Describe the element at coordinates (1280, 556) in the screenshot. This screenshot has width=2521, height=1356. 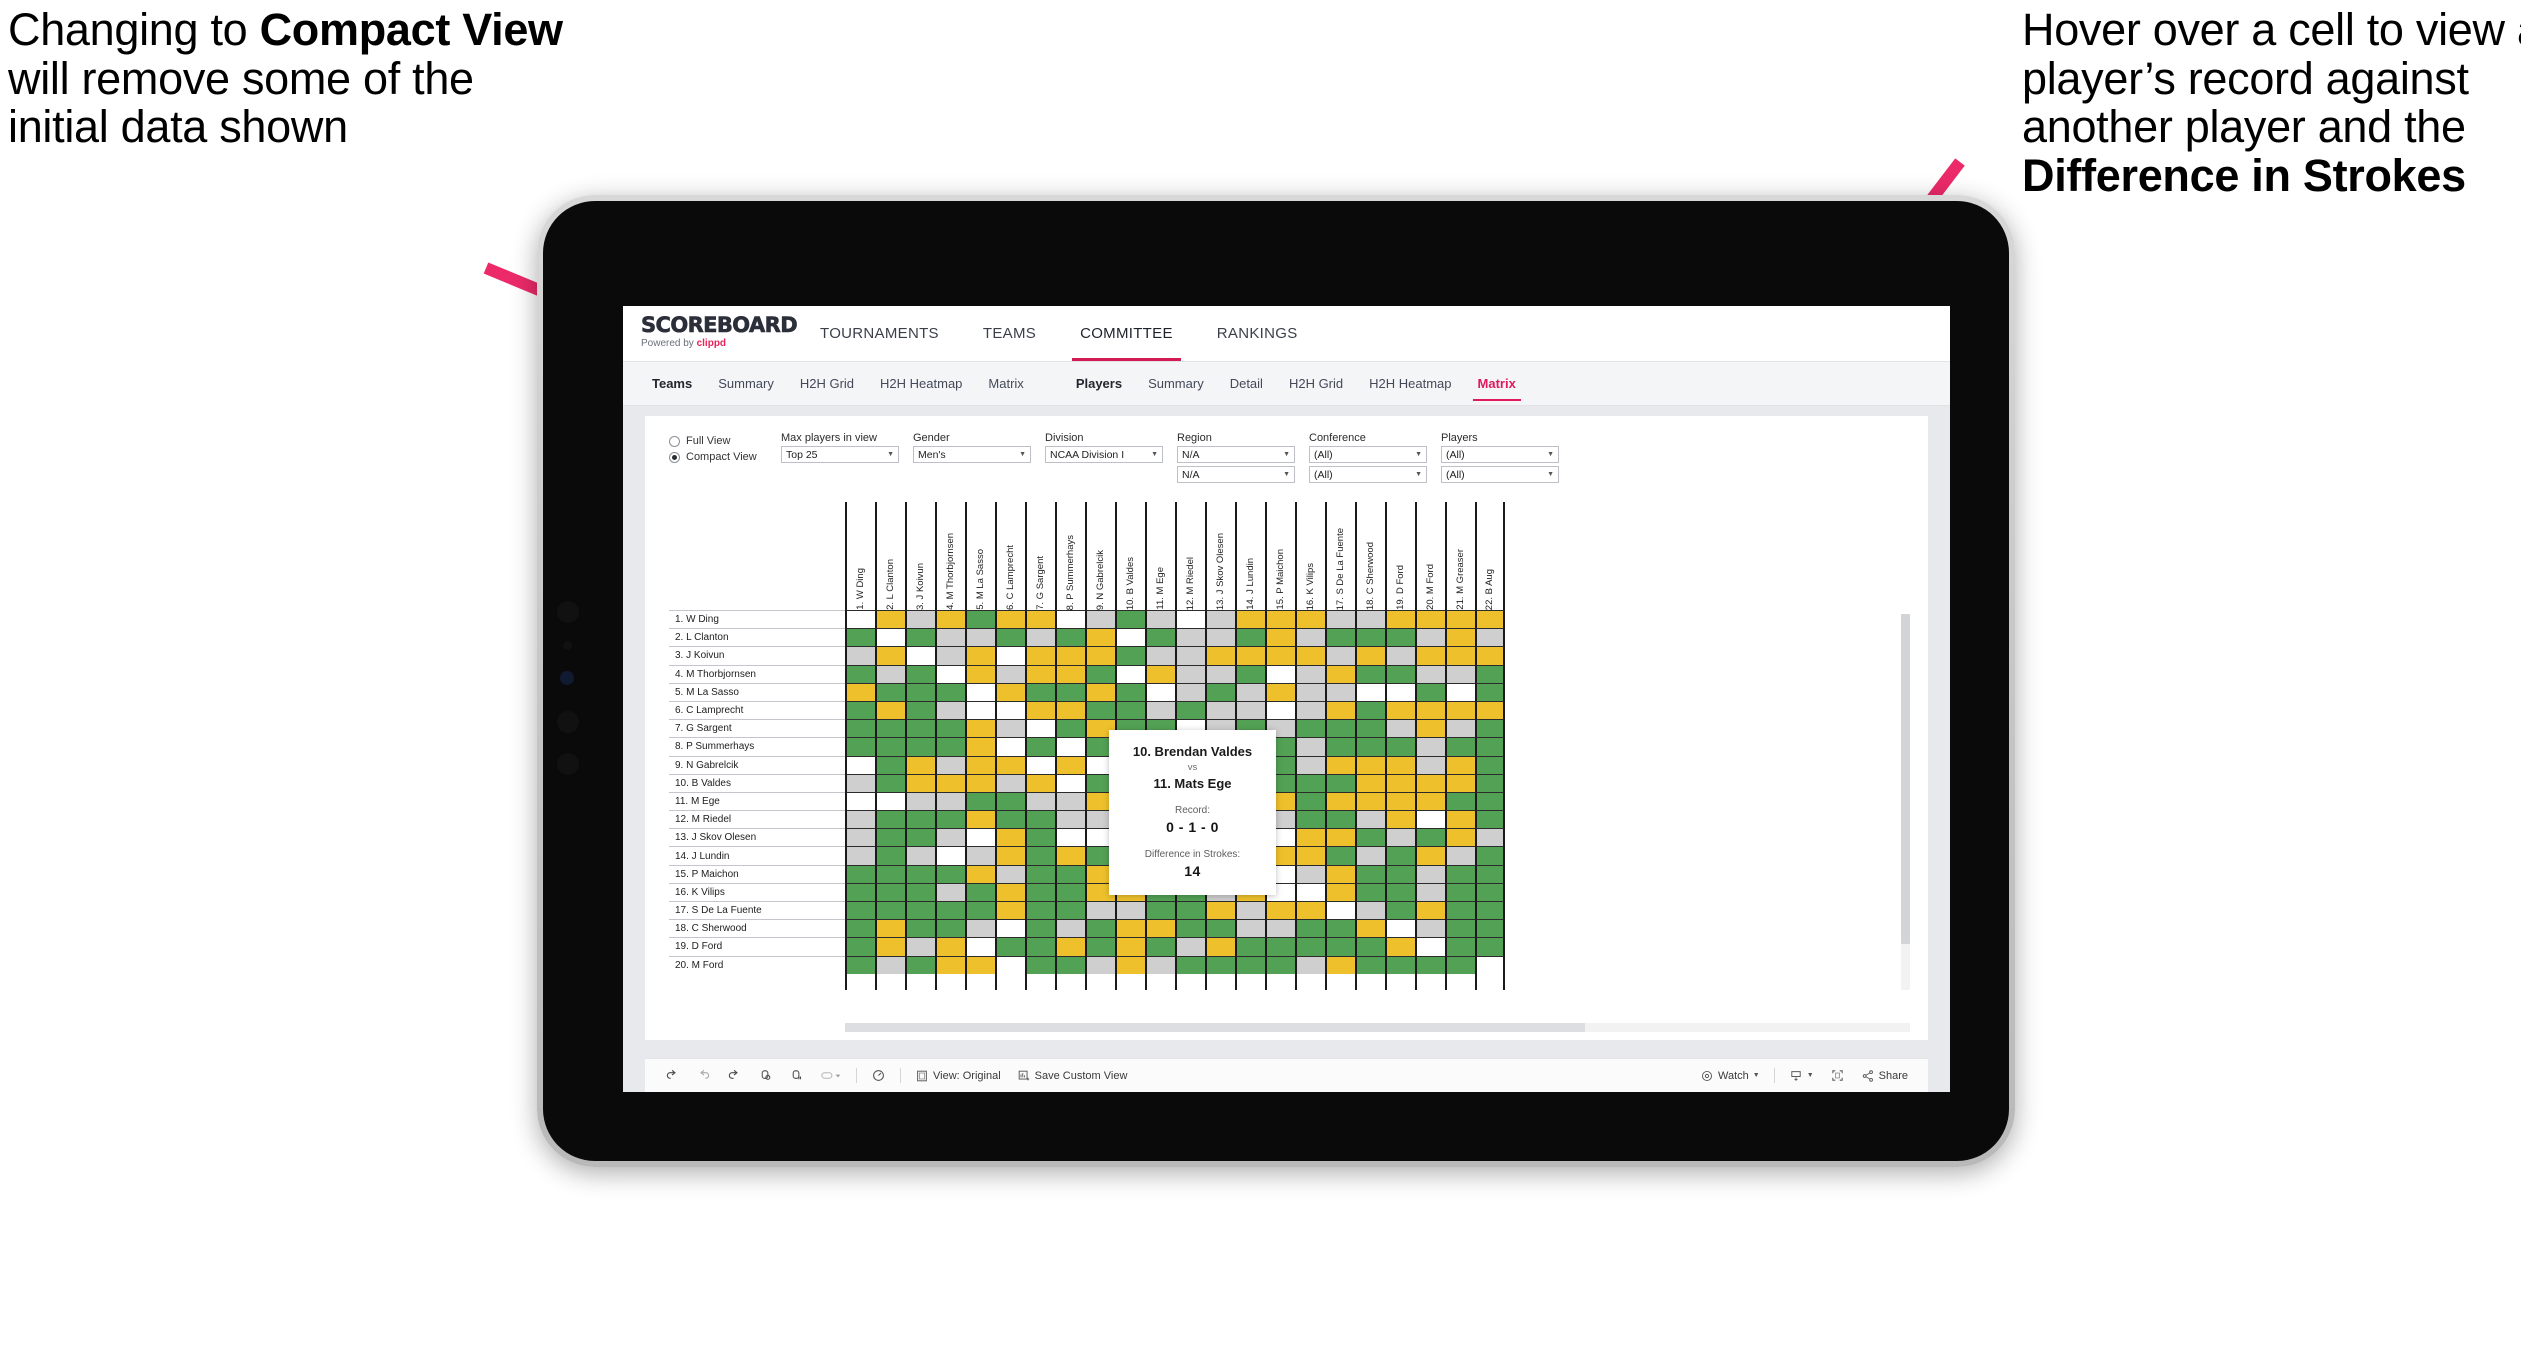
I see `matrix-col-header: 15. P Maichon` at that location.